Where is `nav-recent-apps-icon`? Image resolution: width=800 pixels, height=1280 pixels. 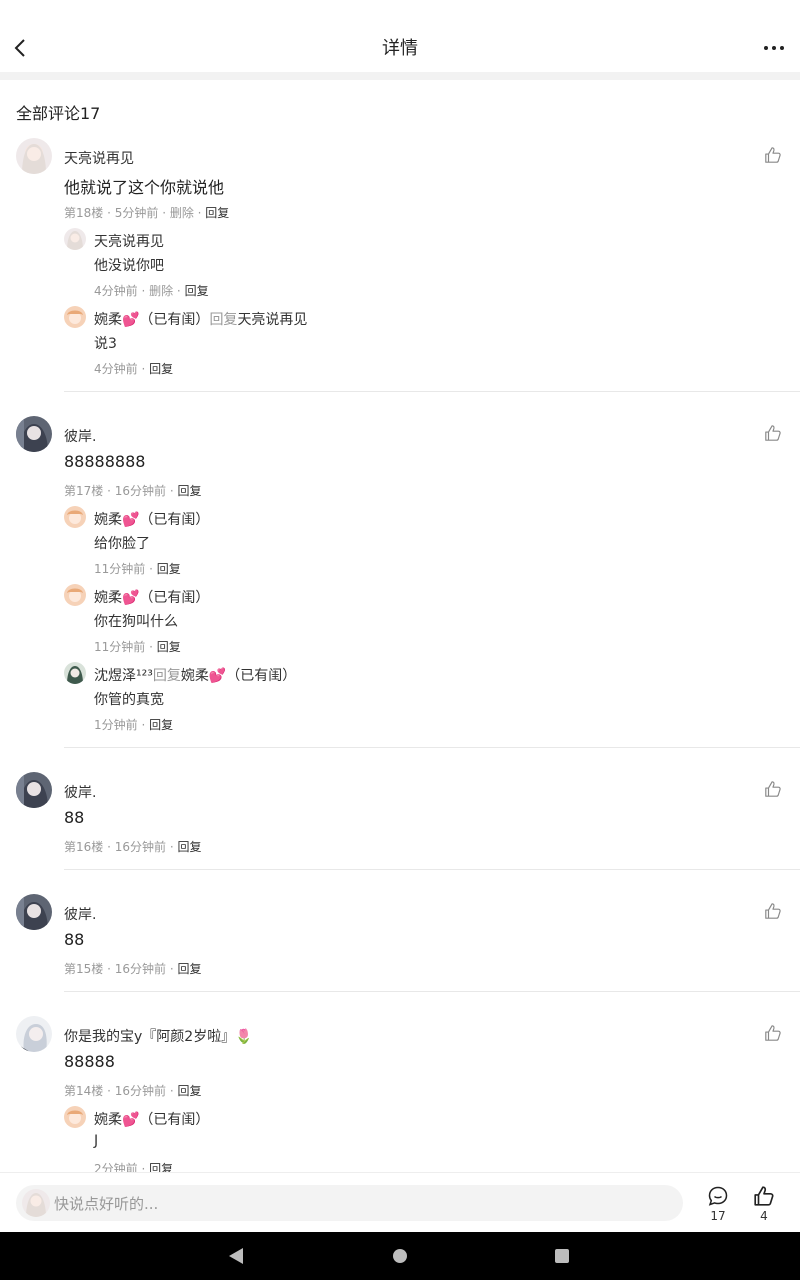
nav-recent-apps-icon is located at coordinates (562, 1256).